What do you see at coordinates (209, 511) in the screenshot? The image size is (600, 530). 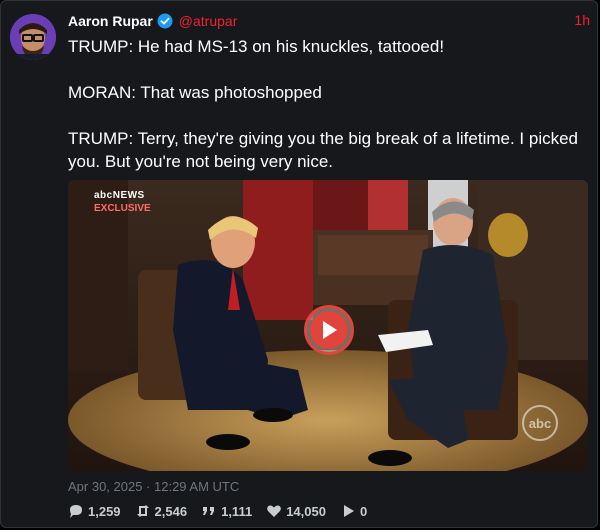 I see `quote-icon` at bounding box center [209, 511].